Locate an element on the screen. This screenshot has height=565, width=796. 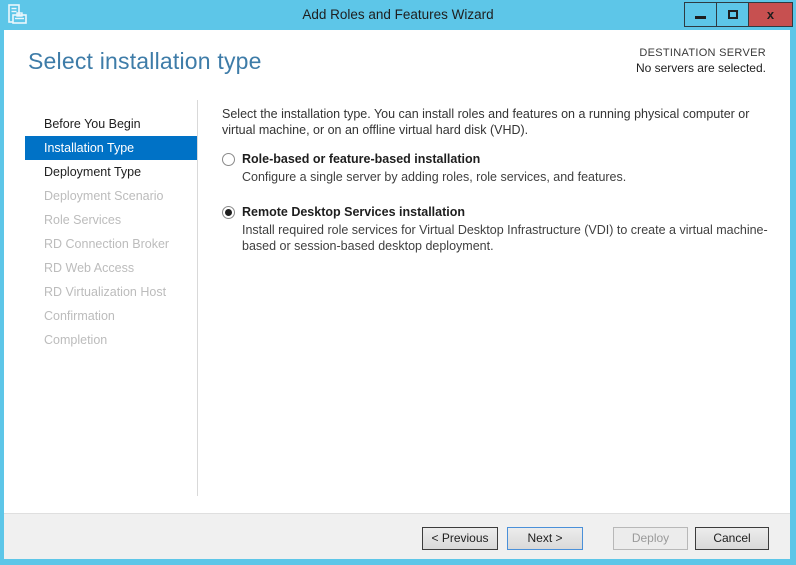
titlebar: Add Roles and Features Wizard x is located at coordinates (398, 15).